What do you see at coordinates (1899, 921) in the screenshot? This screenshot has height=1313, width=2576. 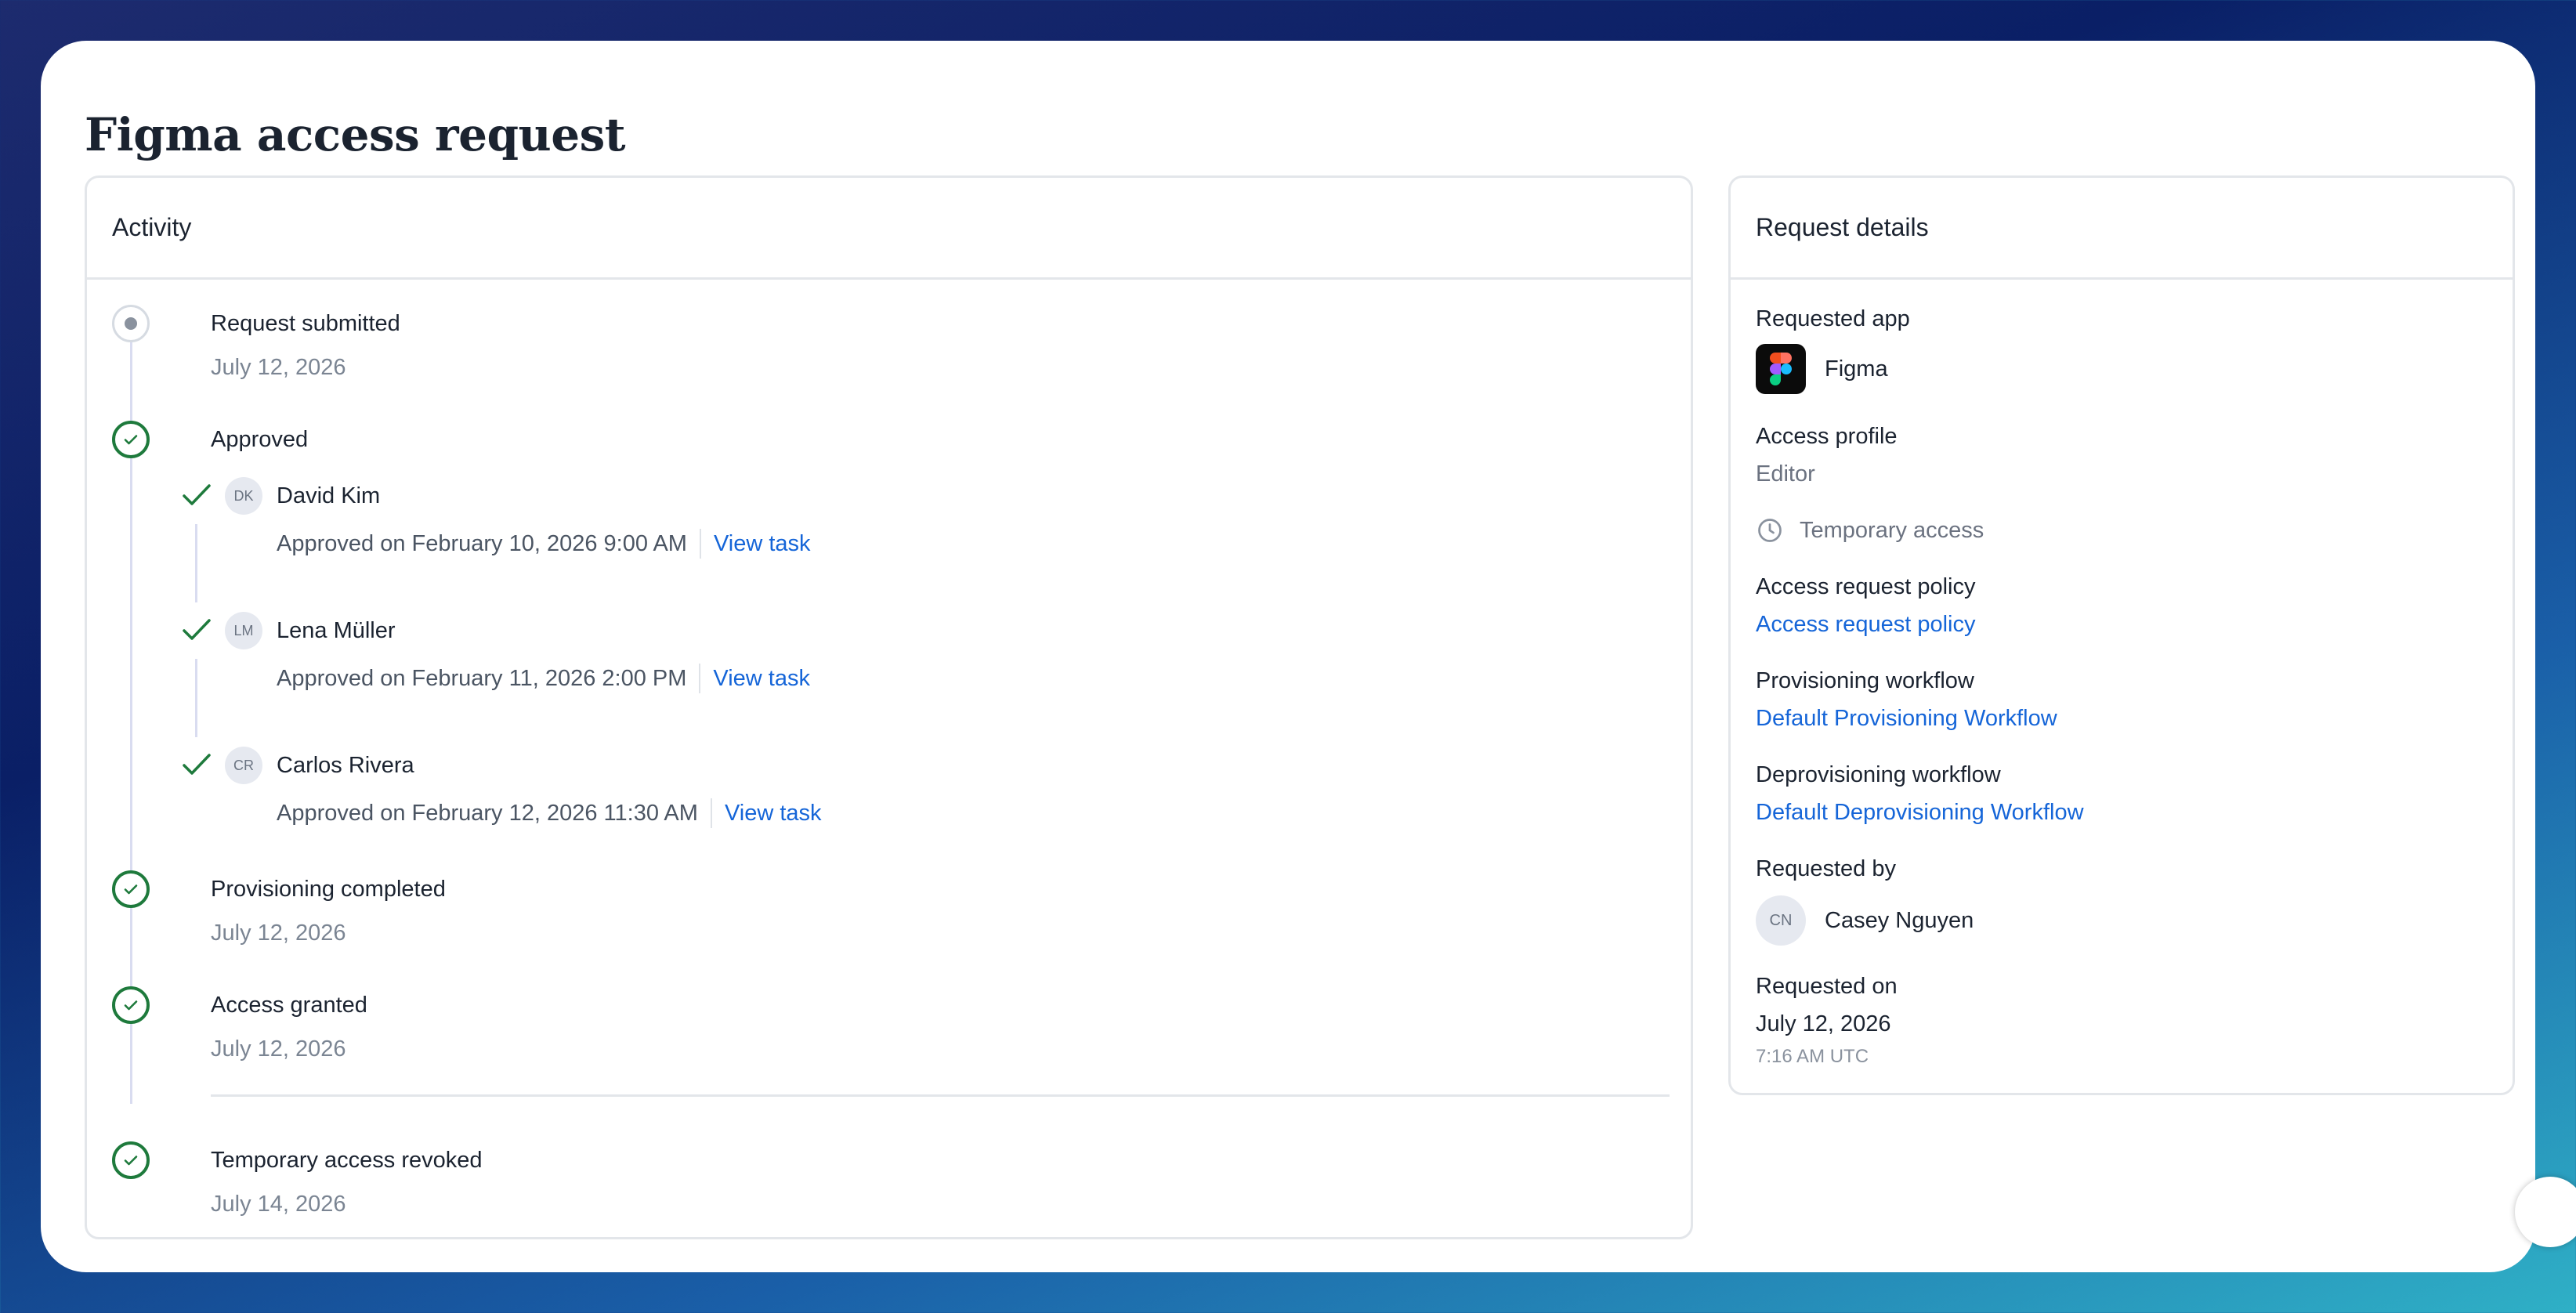 I see `requester-name: Casey Nguyen` at bounding box center [1899, 921].